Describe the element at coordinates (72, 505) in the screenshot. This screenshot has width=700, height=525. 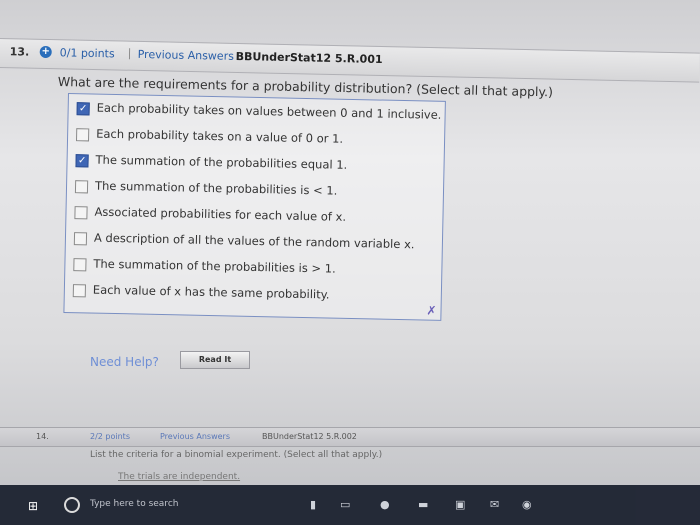
I see `search-icon` at that location.